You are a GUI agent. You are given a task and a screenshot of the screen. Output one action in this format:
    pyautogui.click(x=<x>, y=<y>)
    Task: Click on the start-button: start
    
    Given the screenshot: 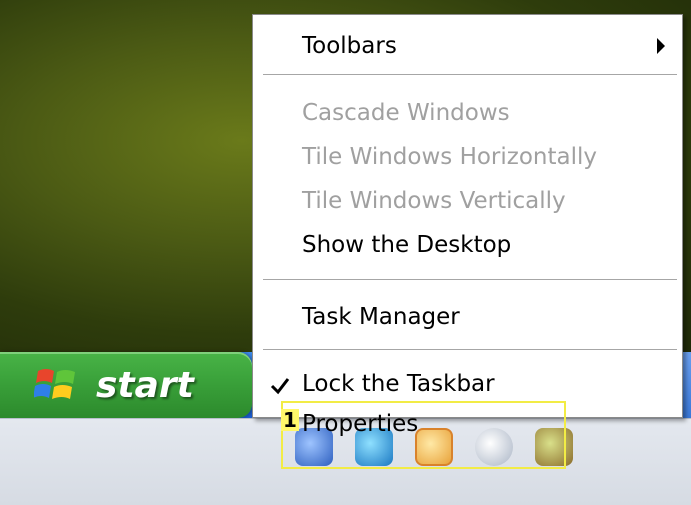 What is the action you would take?
    pyautogui.click(x=126, y=385)
    